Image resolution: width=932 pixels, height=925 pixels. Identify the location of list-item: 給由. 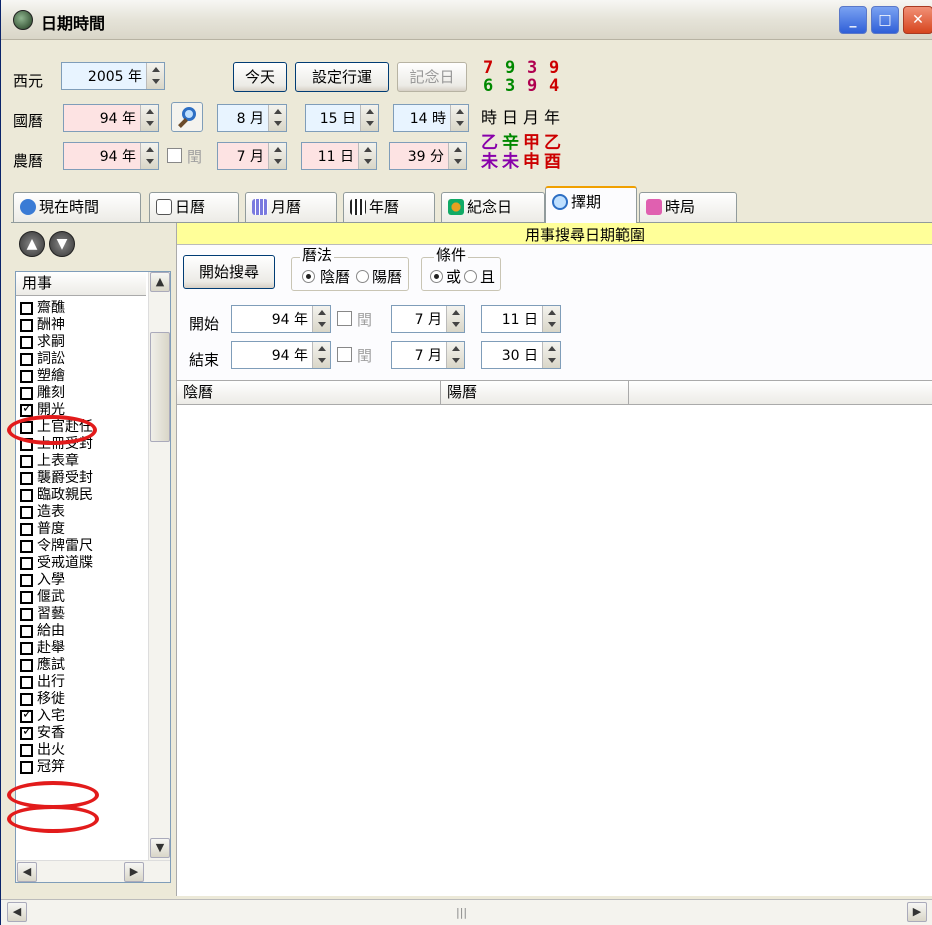
(83, 631).